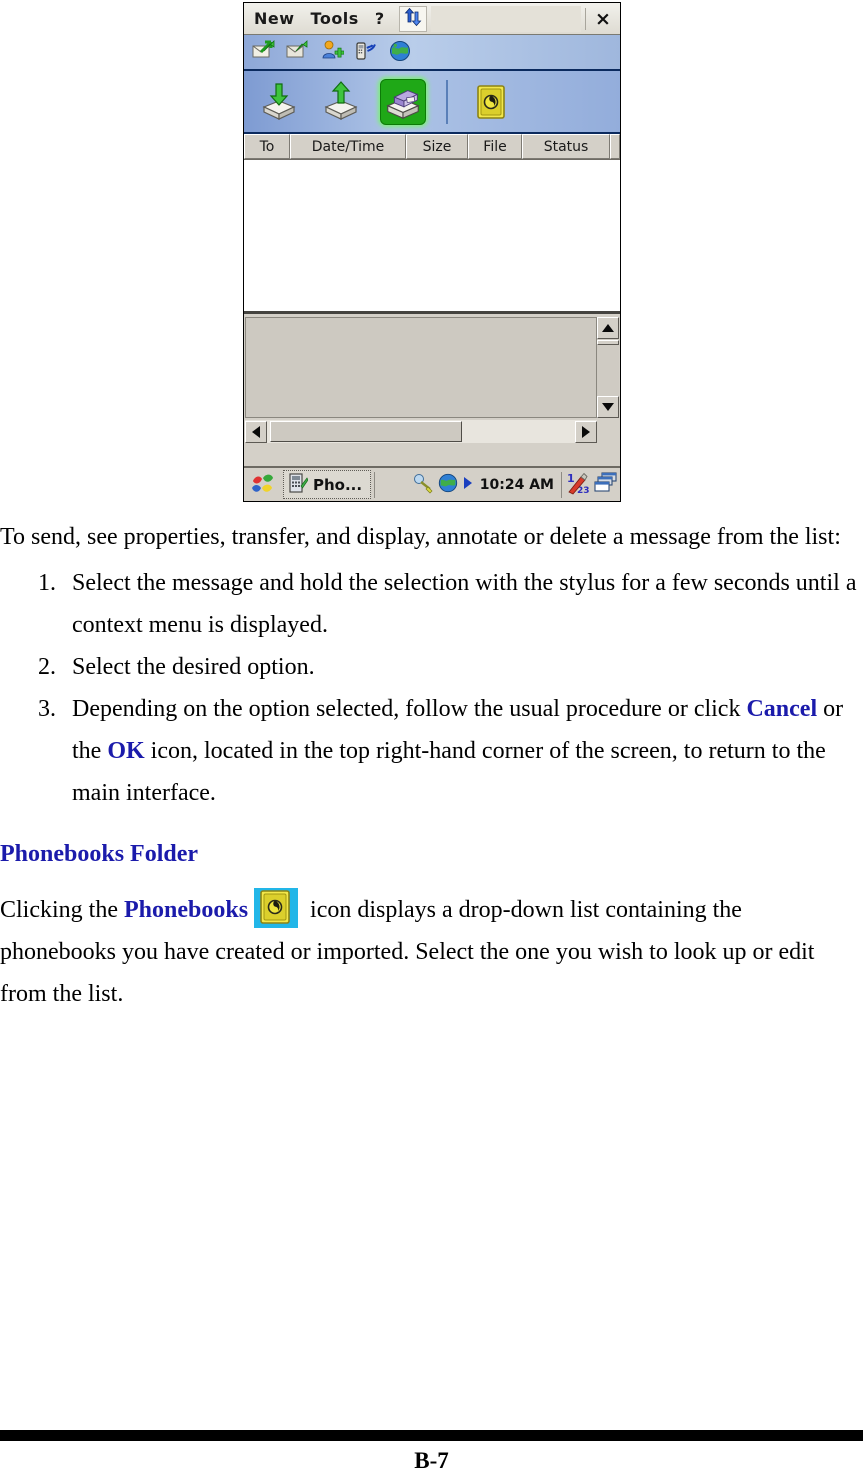 Image resolution: width=863 pixels, height=1482 pixels. Describe the element at coordinates (606, 484) in the screenshot. I see `window-switcher-icon` at that location.